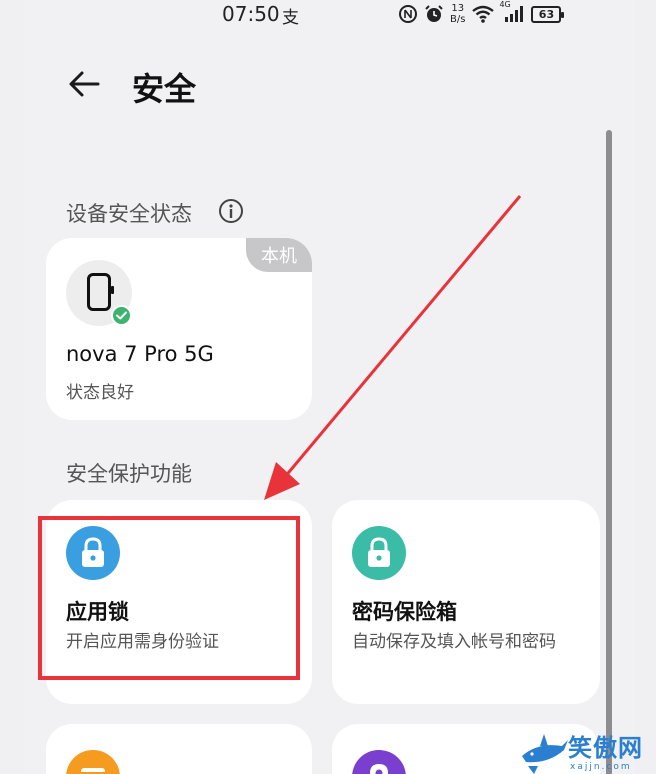  What do you see at coordinates (545, 754) in the screenshot?
I see `shark-logo-icon` at bounding box center [545, 754].